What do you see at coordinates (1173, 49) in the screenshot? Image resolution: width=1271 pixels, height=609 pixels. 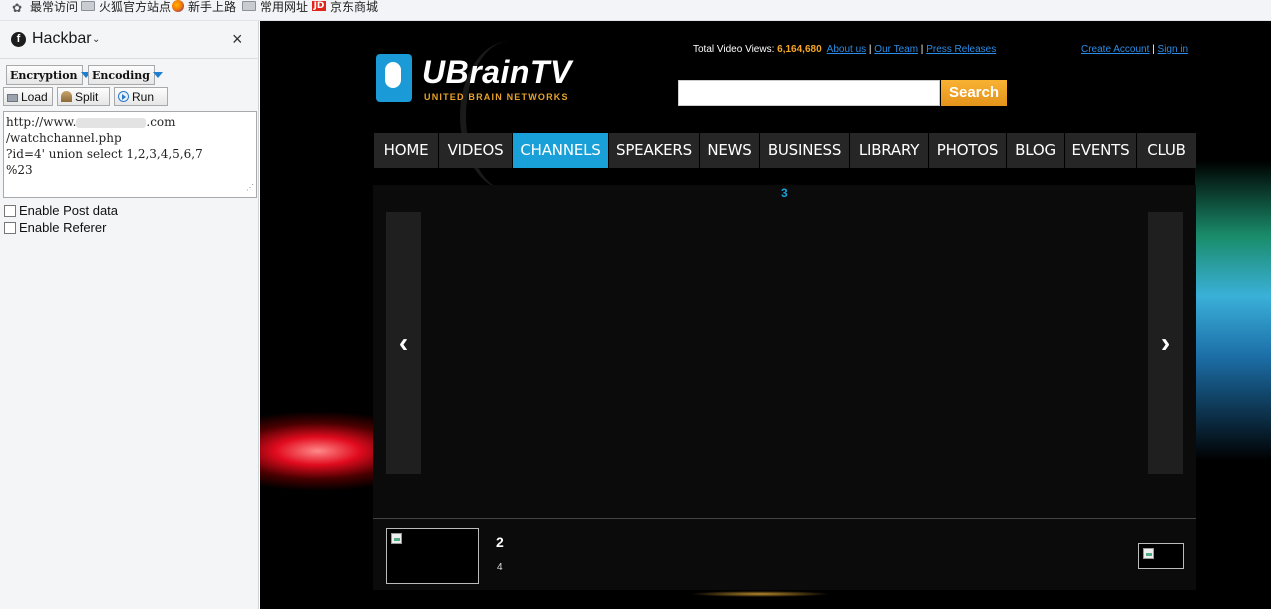 I see `sign-in-link: Sign in` at bounding box center [1173, 49].